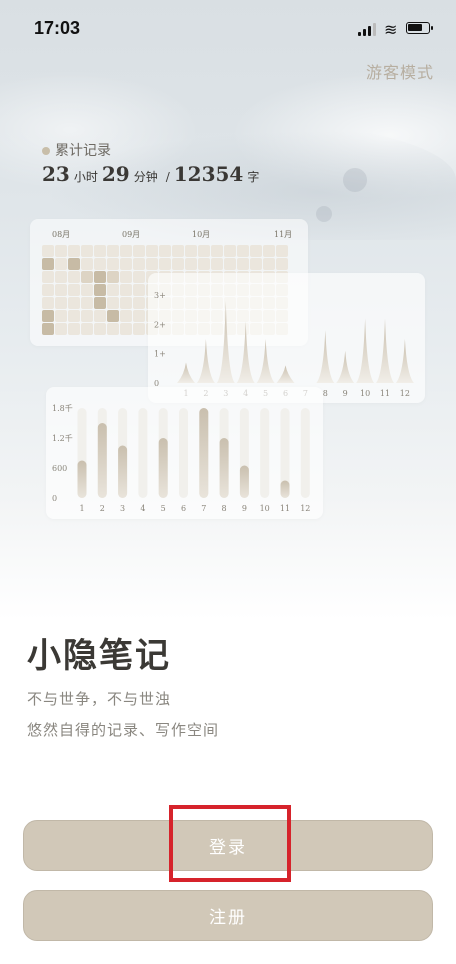  What do you see at coordinates (253, 177) in the screenshot?
I see `stats-words-unit: 字` at bounding box center [253, 177].